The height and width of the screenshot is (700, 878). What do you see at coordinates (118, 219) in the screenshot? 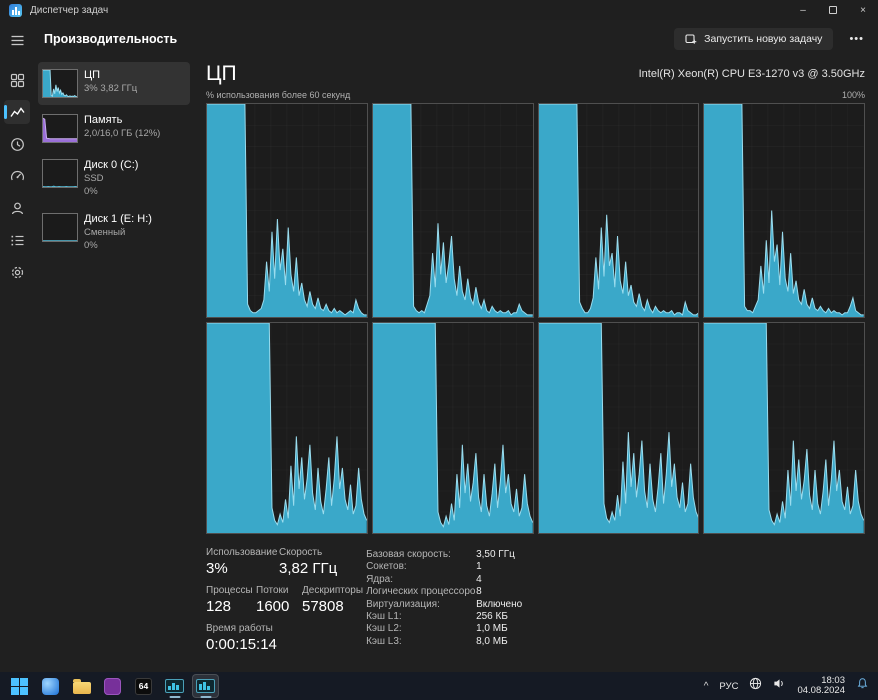
I see `perf-item-name: Диск 1 (E: H:)` at bounding box center [118, 219].